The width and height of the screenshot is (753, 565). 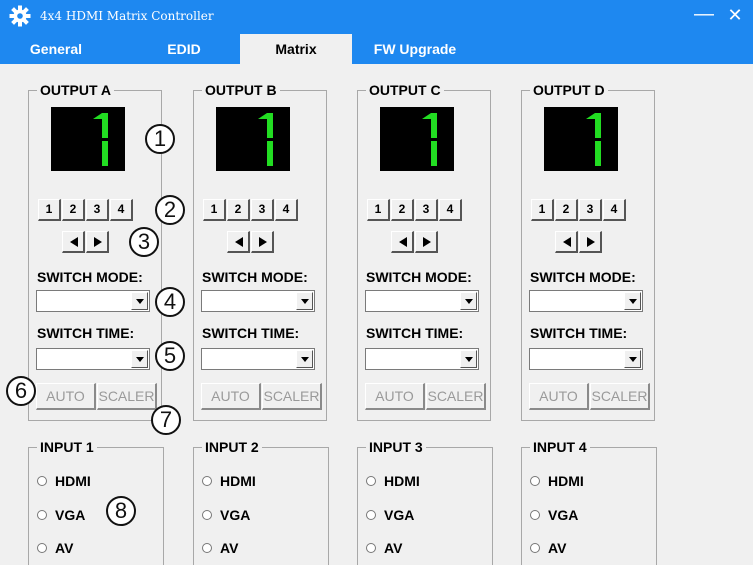 I want to click on output-b-scaler-button: SCALER, so click(x=292, y=396).